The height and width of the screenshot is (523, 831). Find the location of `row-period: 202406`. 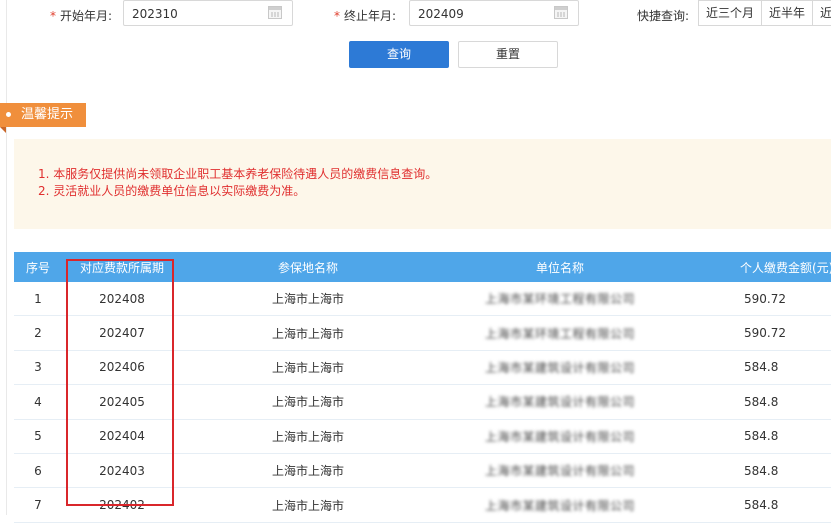

row-period: 202406 is located at coordinates (122, 367).